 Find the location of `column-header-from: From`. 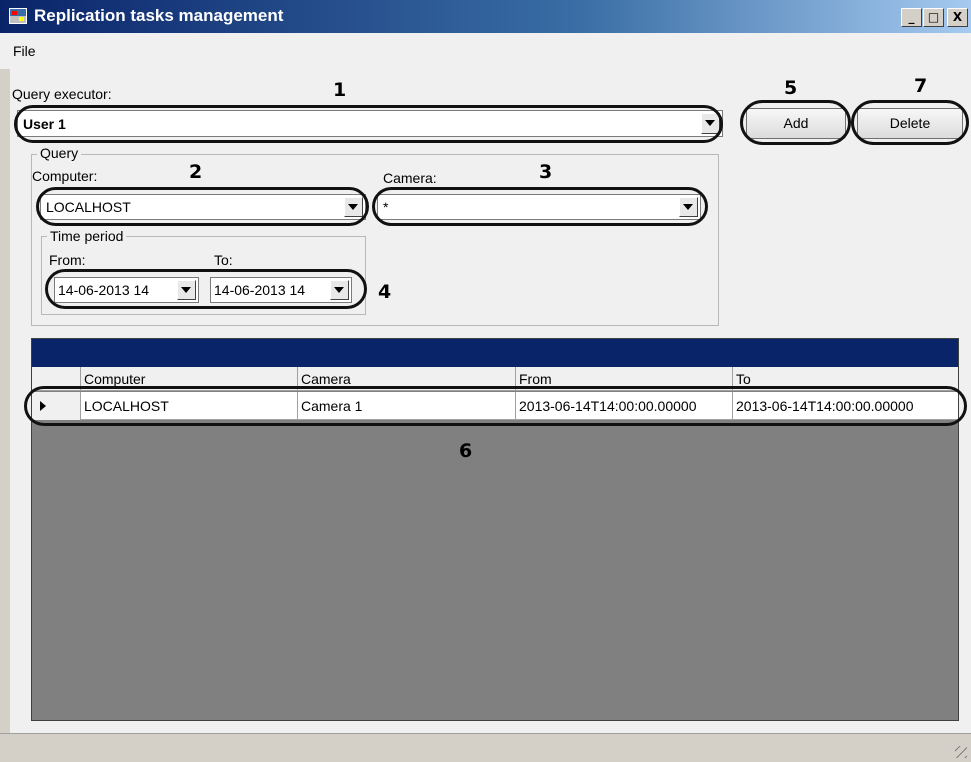

column-header-from: From is located at coordinates (624, 379).